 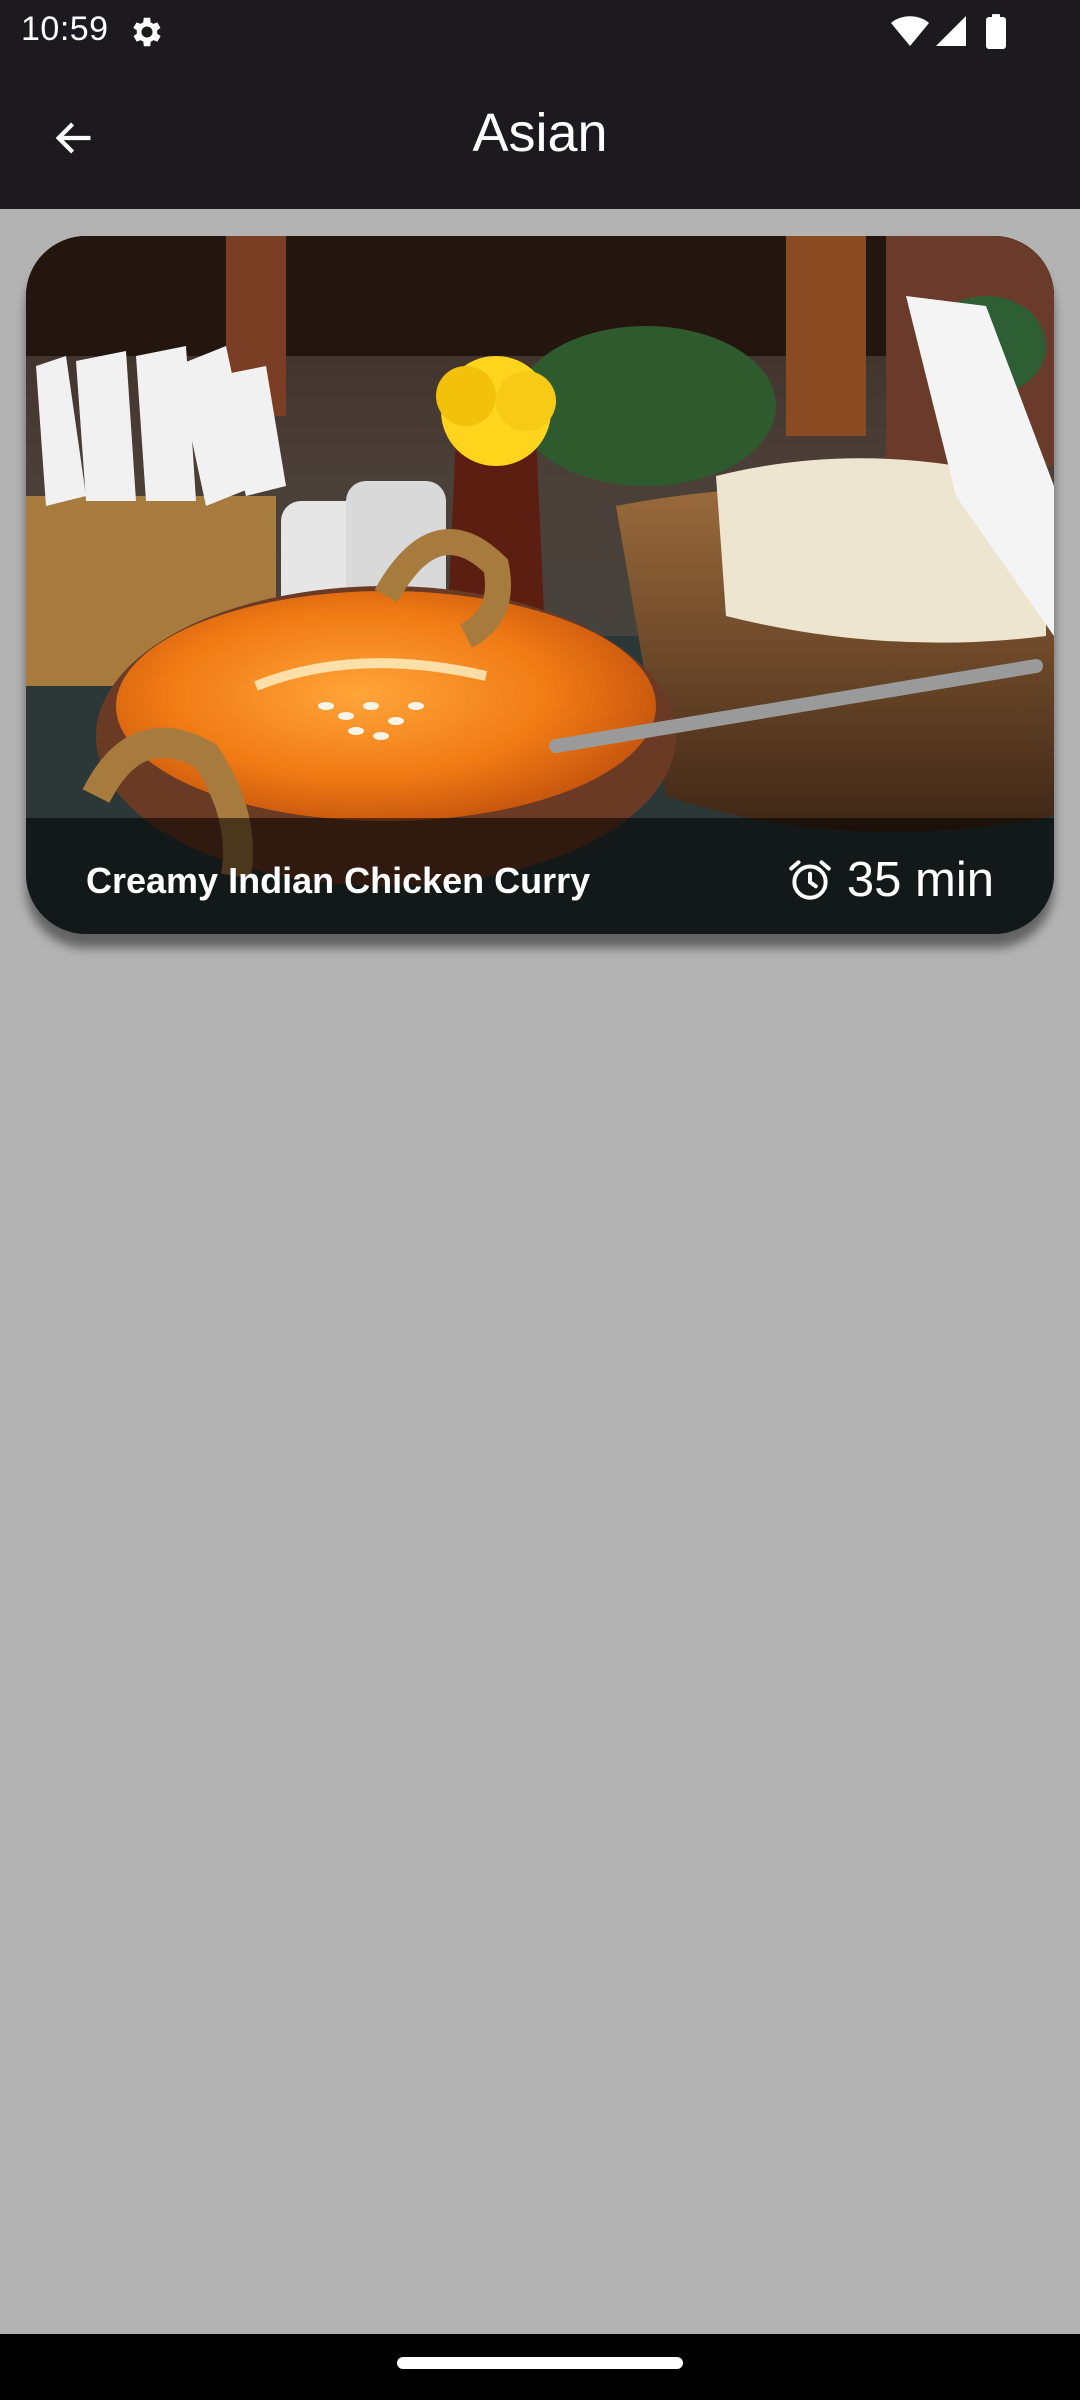 I want to click on recipe-card-footer: Creamy Indian Chicken Curry 35 min, so click(x=540, y=876).